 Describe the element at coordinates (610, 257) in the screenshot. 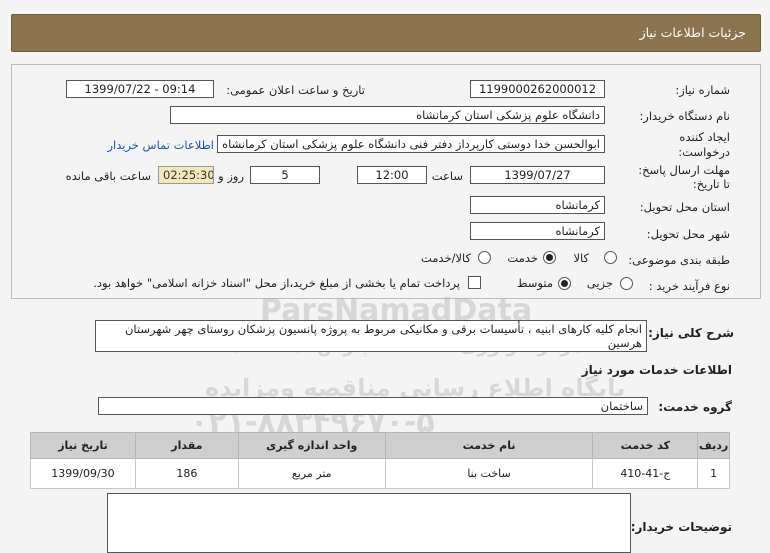

I see `category-radio-goods` at that location.